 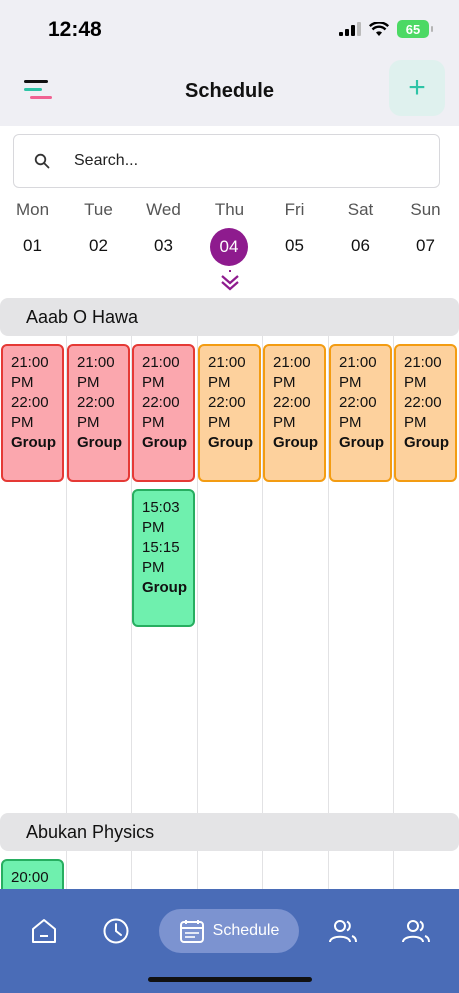 I want to click on day-number-4: 05, so click(x=294, y=246).